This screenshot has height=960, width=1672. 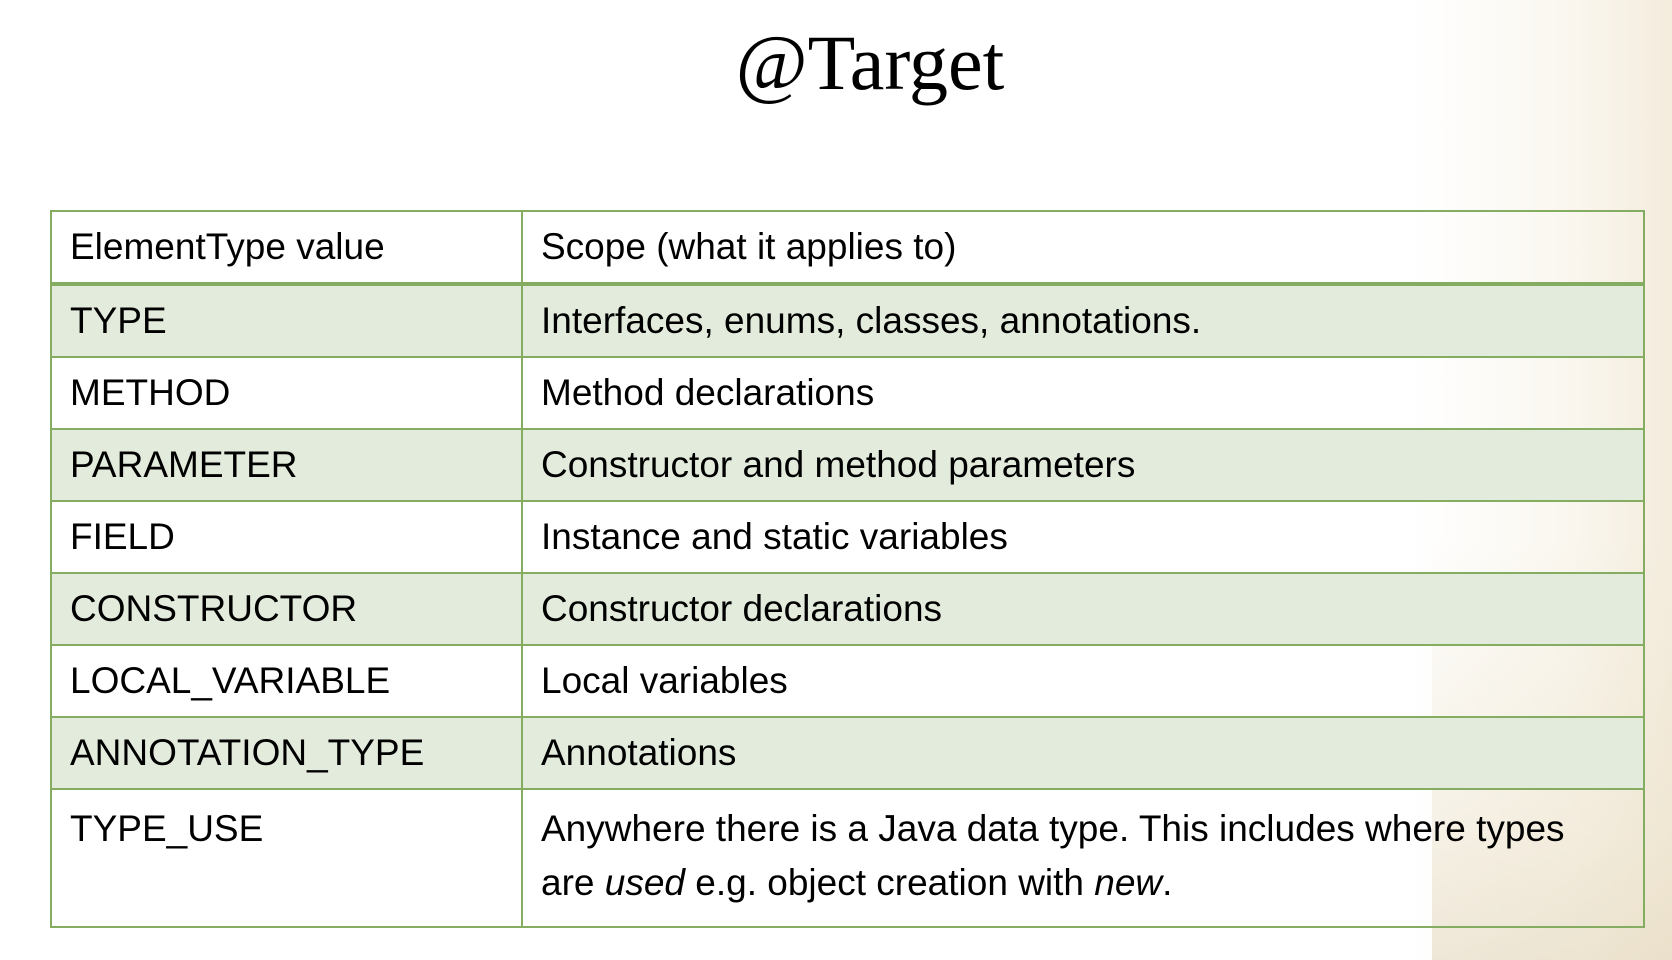 What do you see at coordinates (286, 858) in the screenshot?
I see `element-type-cell: TYPE_USE` at bounding box center [286, 858].